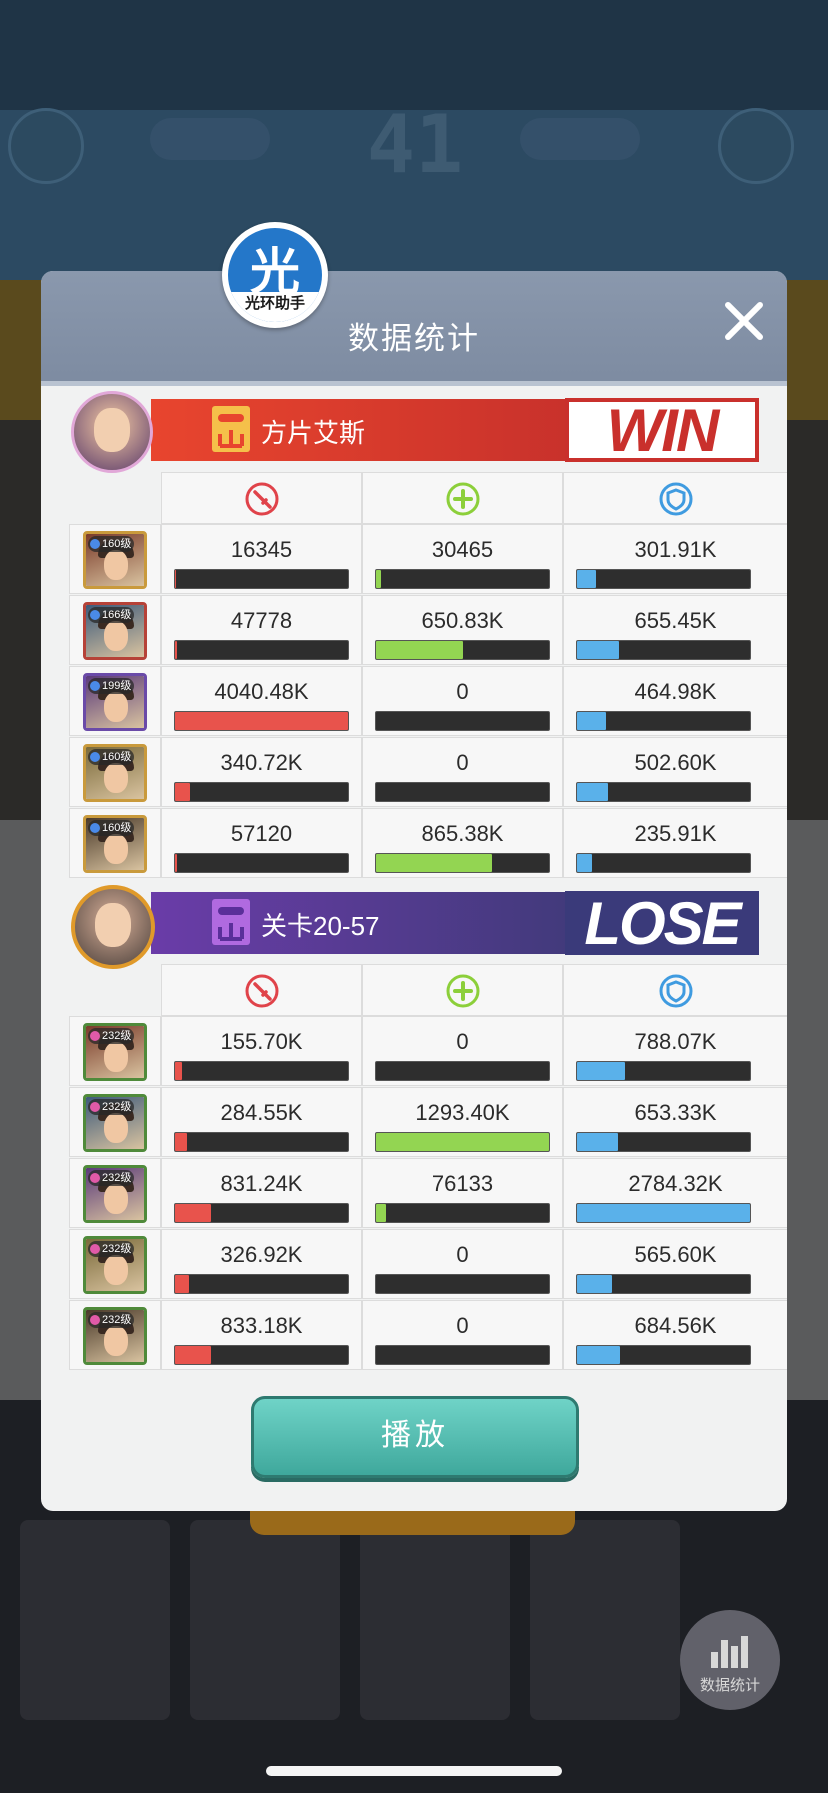  I want to click on stats-floating-button: 数据统计, so click(730, 1660).